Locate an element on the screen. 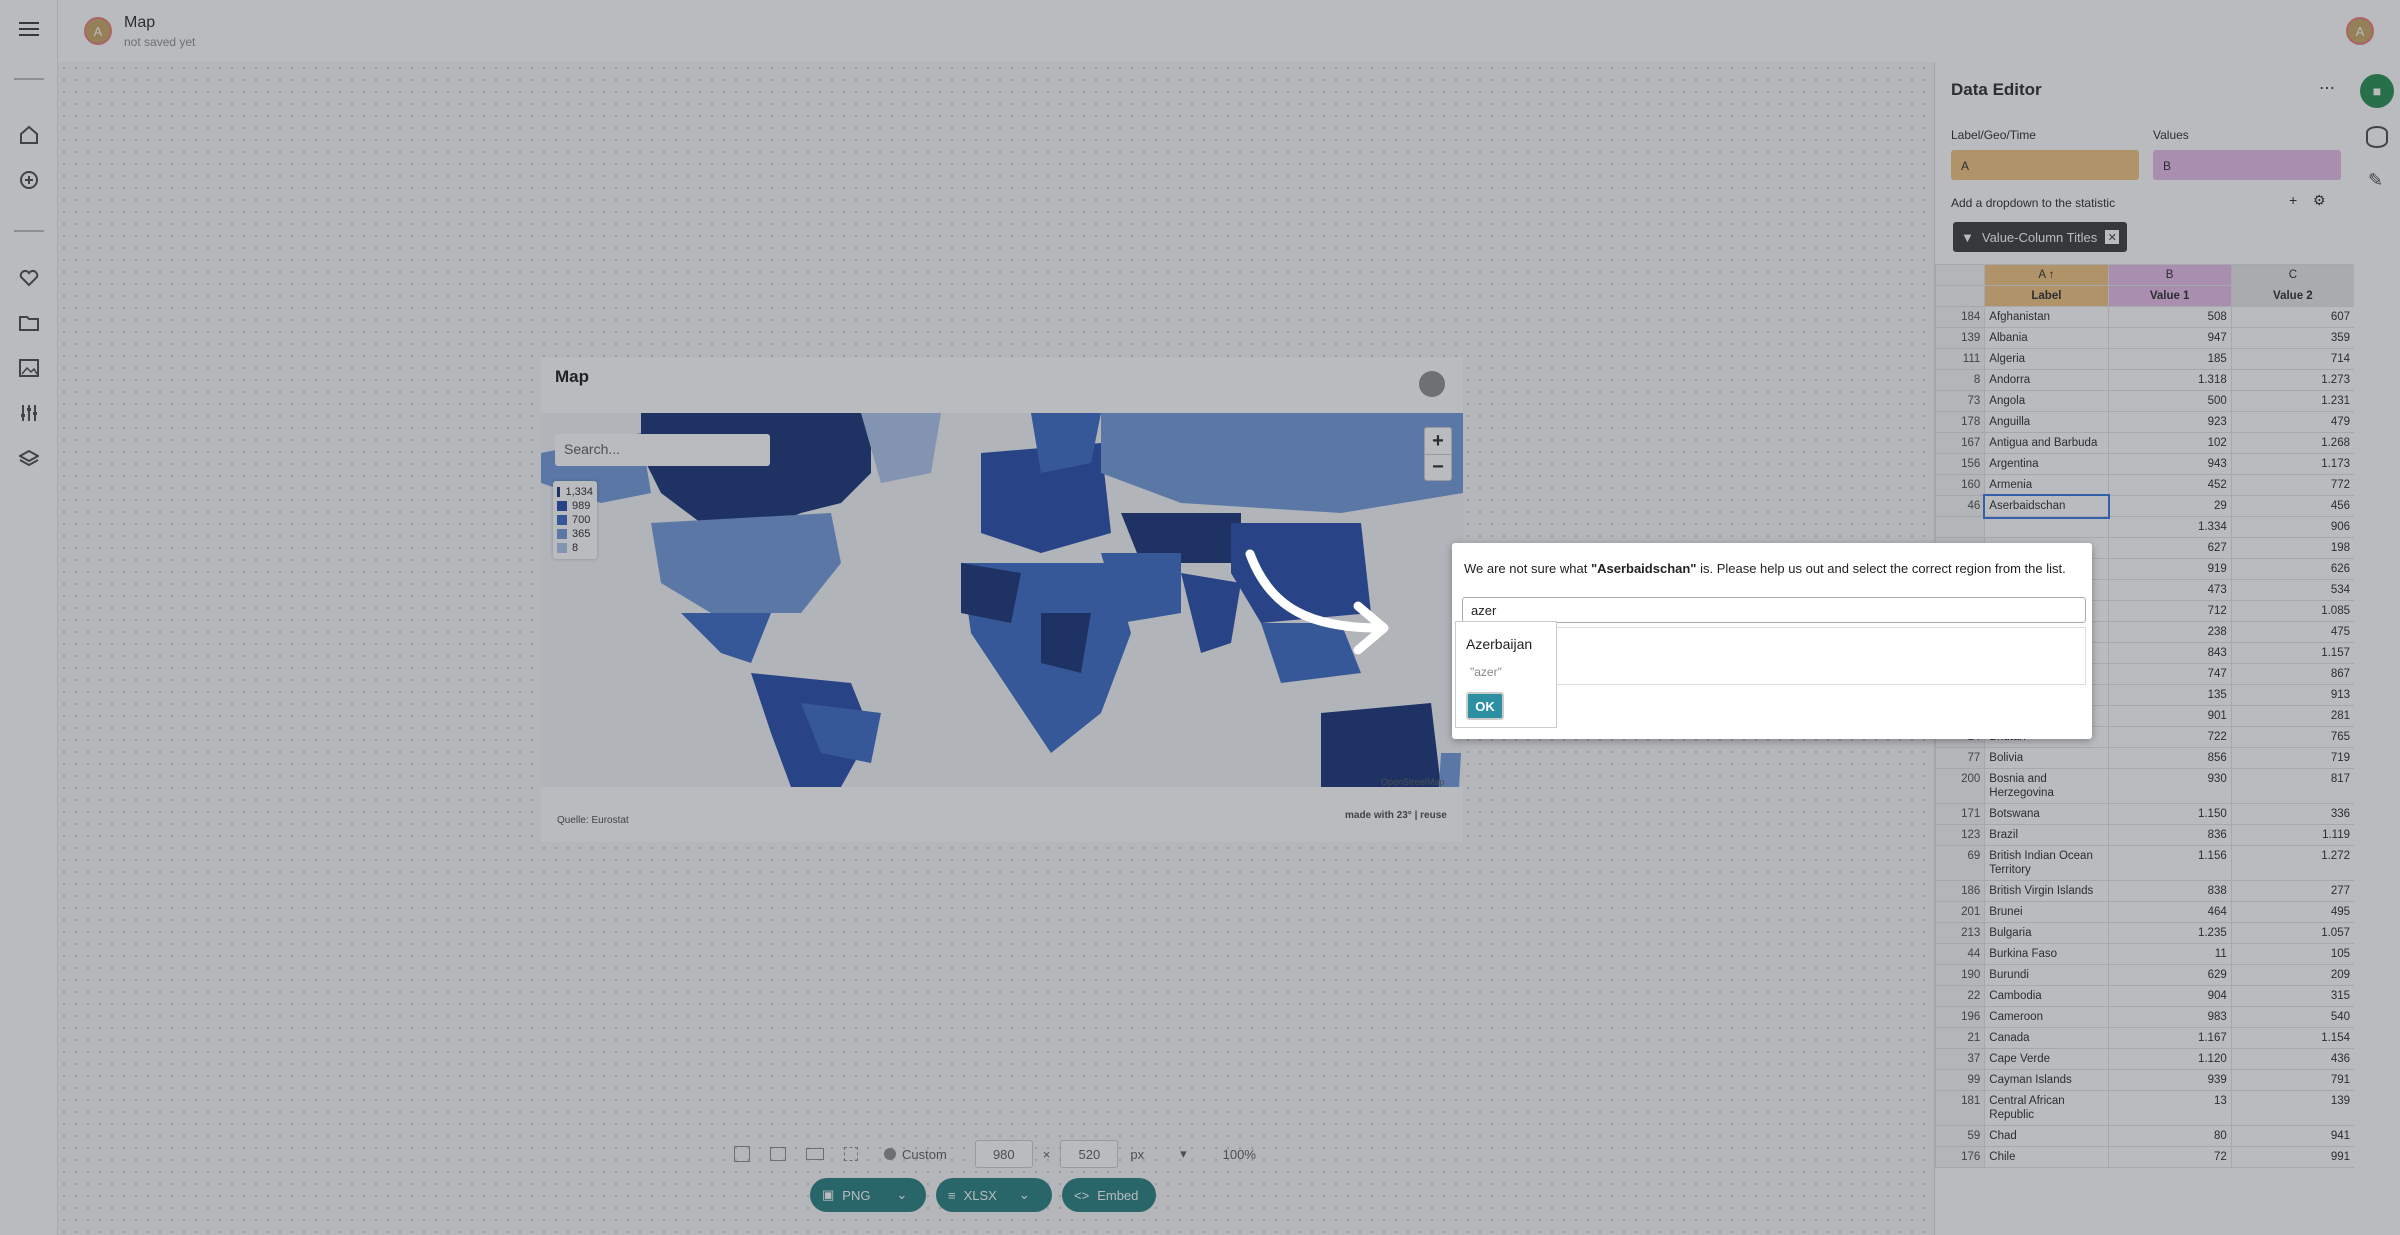 The width and height of the screenshot is (2400, 1235). msg-prefix: We are not sure what is located at coordinates (1527, 568).